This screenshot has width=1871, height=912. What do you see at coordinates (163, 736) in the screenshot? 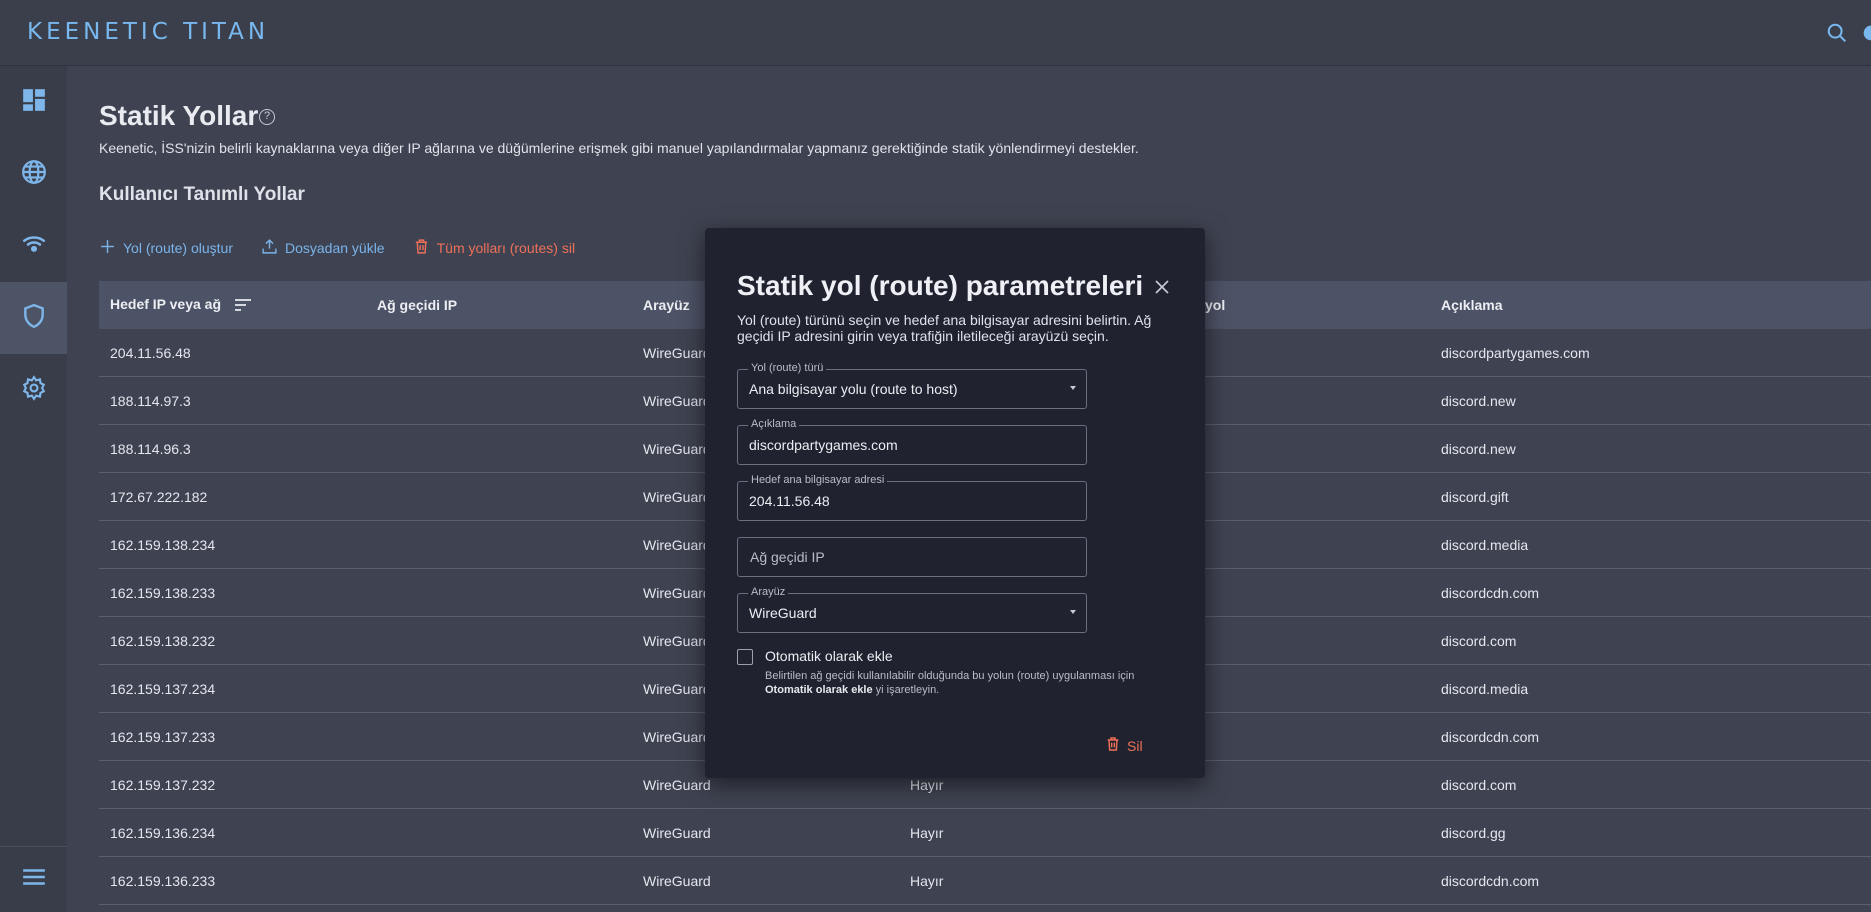
I see `cell-destination: 162.159.137.233` at bounding box center [163, 736].